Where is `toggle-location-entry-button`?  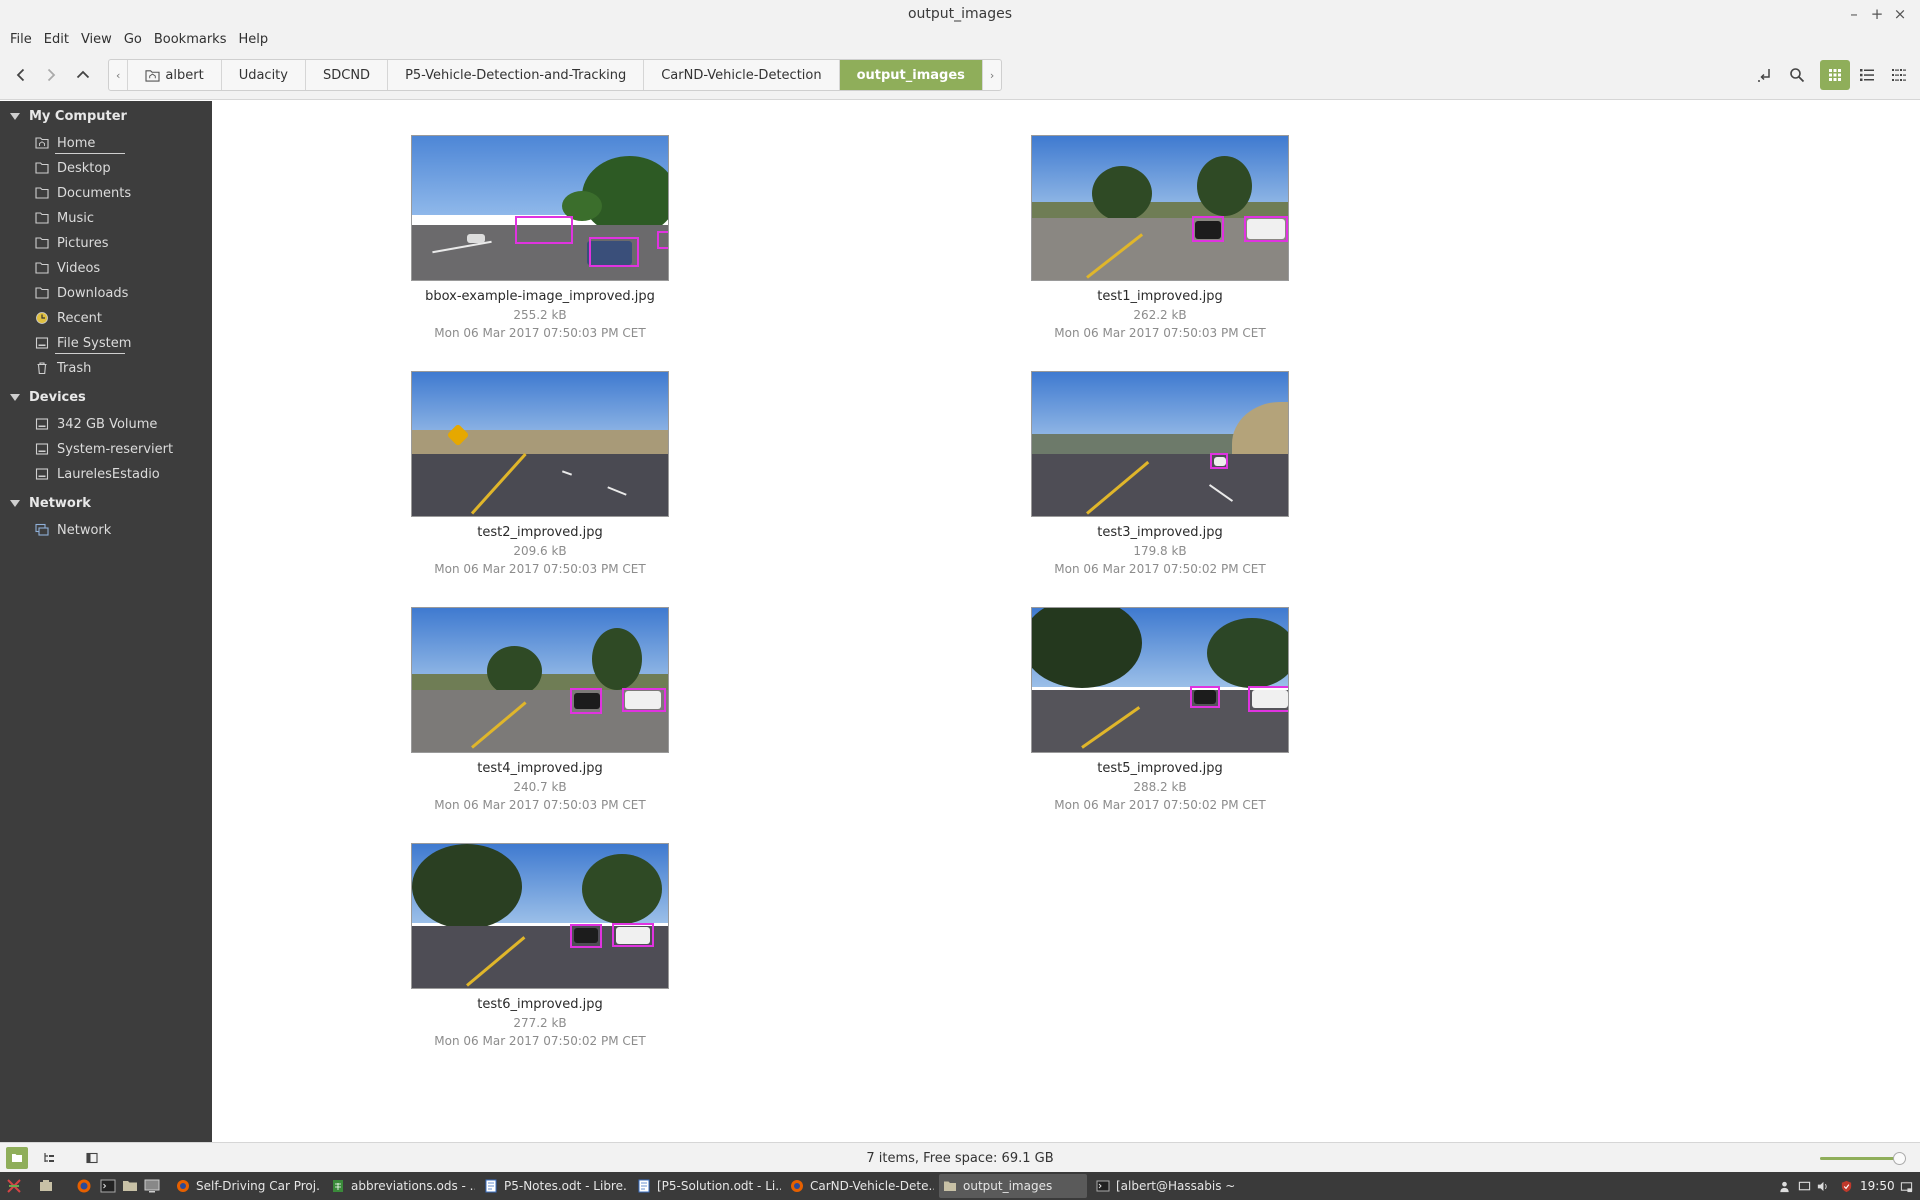 toggle-location-entry-button is located at coordinates (1765, 75).